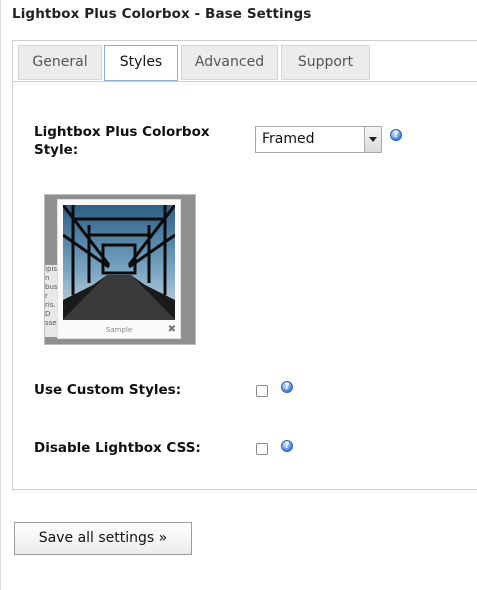 The width and height of the screenshot is (477, 590). Describe the element at coordinates (325, 62) in the screenshot. I see `tab-support: Support` at that location.